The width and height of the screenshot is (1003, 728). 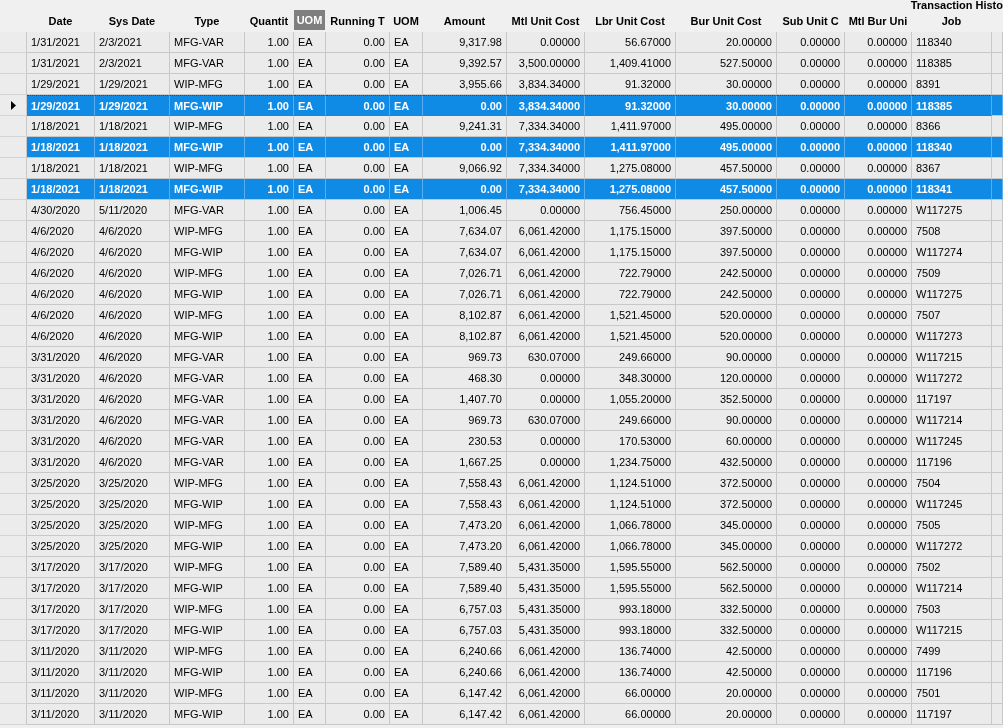 I want to click on table-cell: 5,431.35000, so click(x=546, y=588).